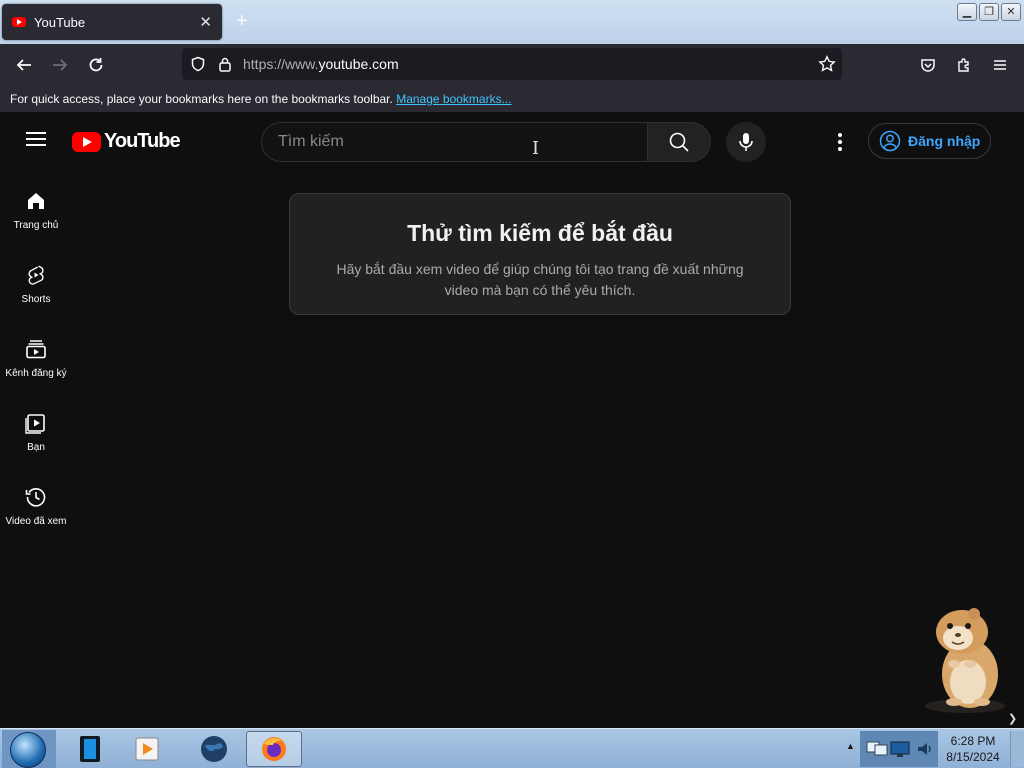  Describe the element at coordinates (1012, 718) in the screenshot. I see `scroll-down-arrow-icon: ❯` at that location.